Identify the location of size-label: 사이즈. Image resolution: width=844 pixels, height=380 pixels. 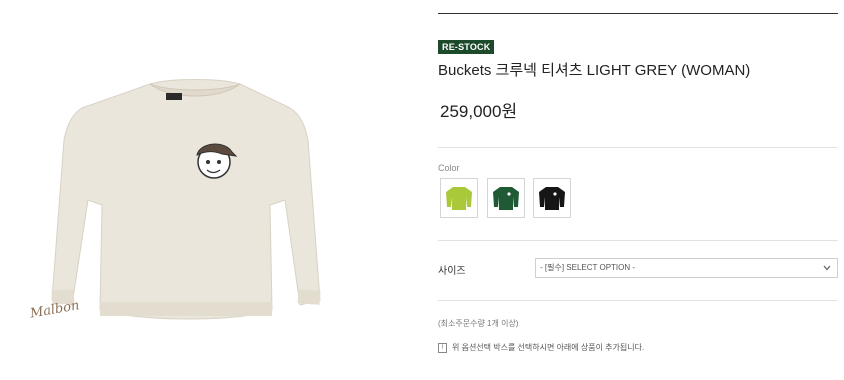
(452, 271).